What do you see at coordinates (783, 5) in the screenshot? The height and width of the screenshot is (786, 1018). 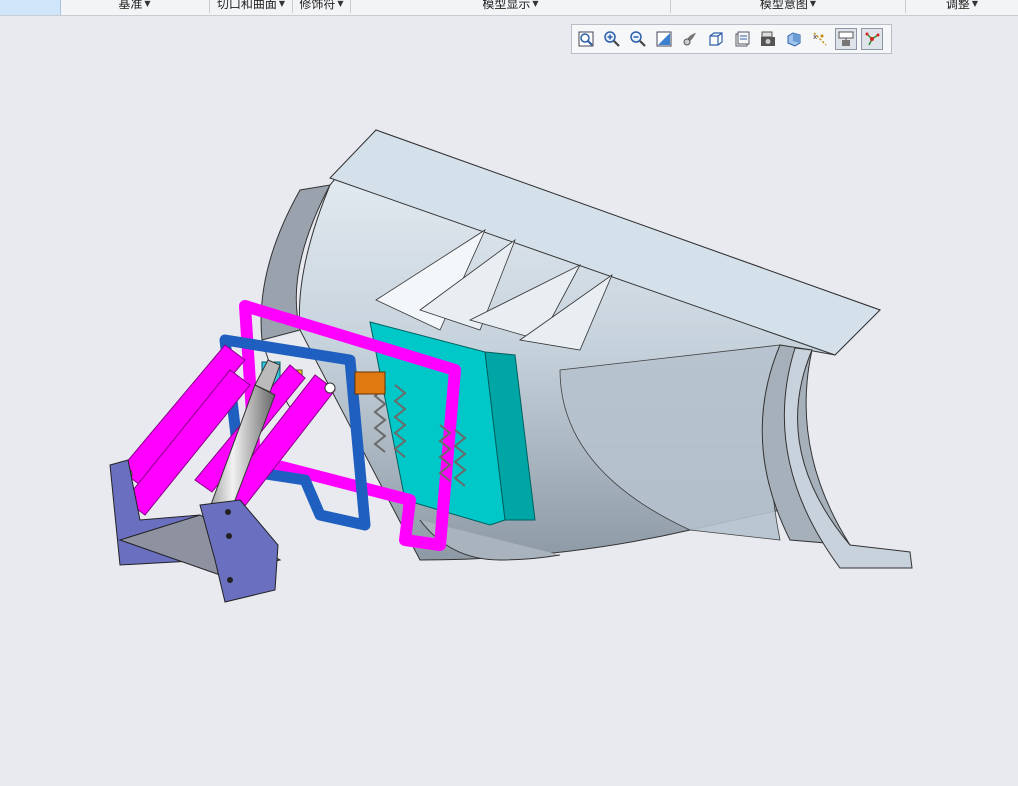 I see `group-model-intent-label: 模型意图` at bounding box center [783, 5].